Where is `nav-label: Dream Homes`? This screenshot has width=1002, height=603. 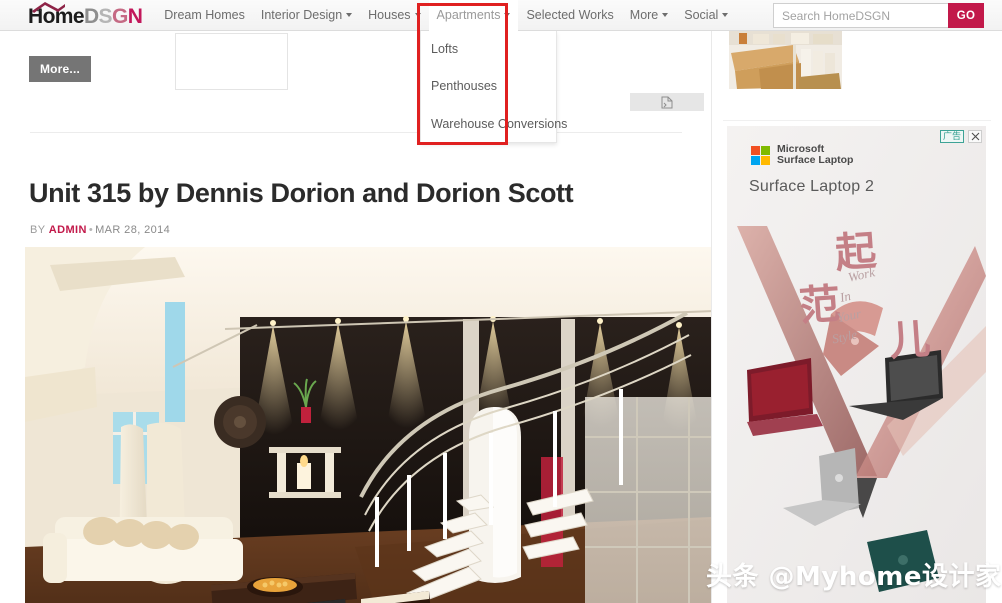
nav-label: Dream Homes is located at coordinates (204, 14).